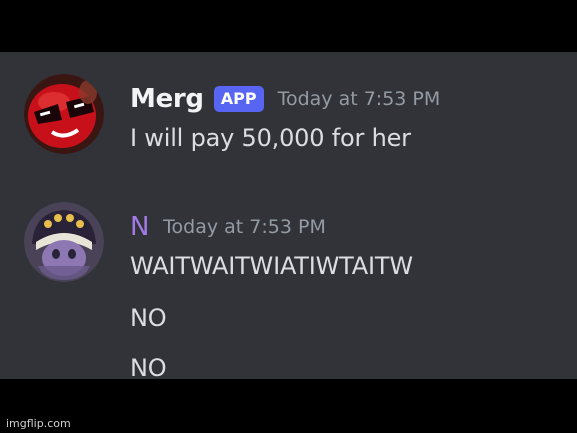  I want to click on message-header: N Today at 7:53 PM, so click(228, 227).